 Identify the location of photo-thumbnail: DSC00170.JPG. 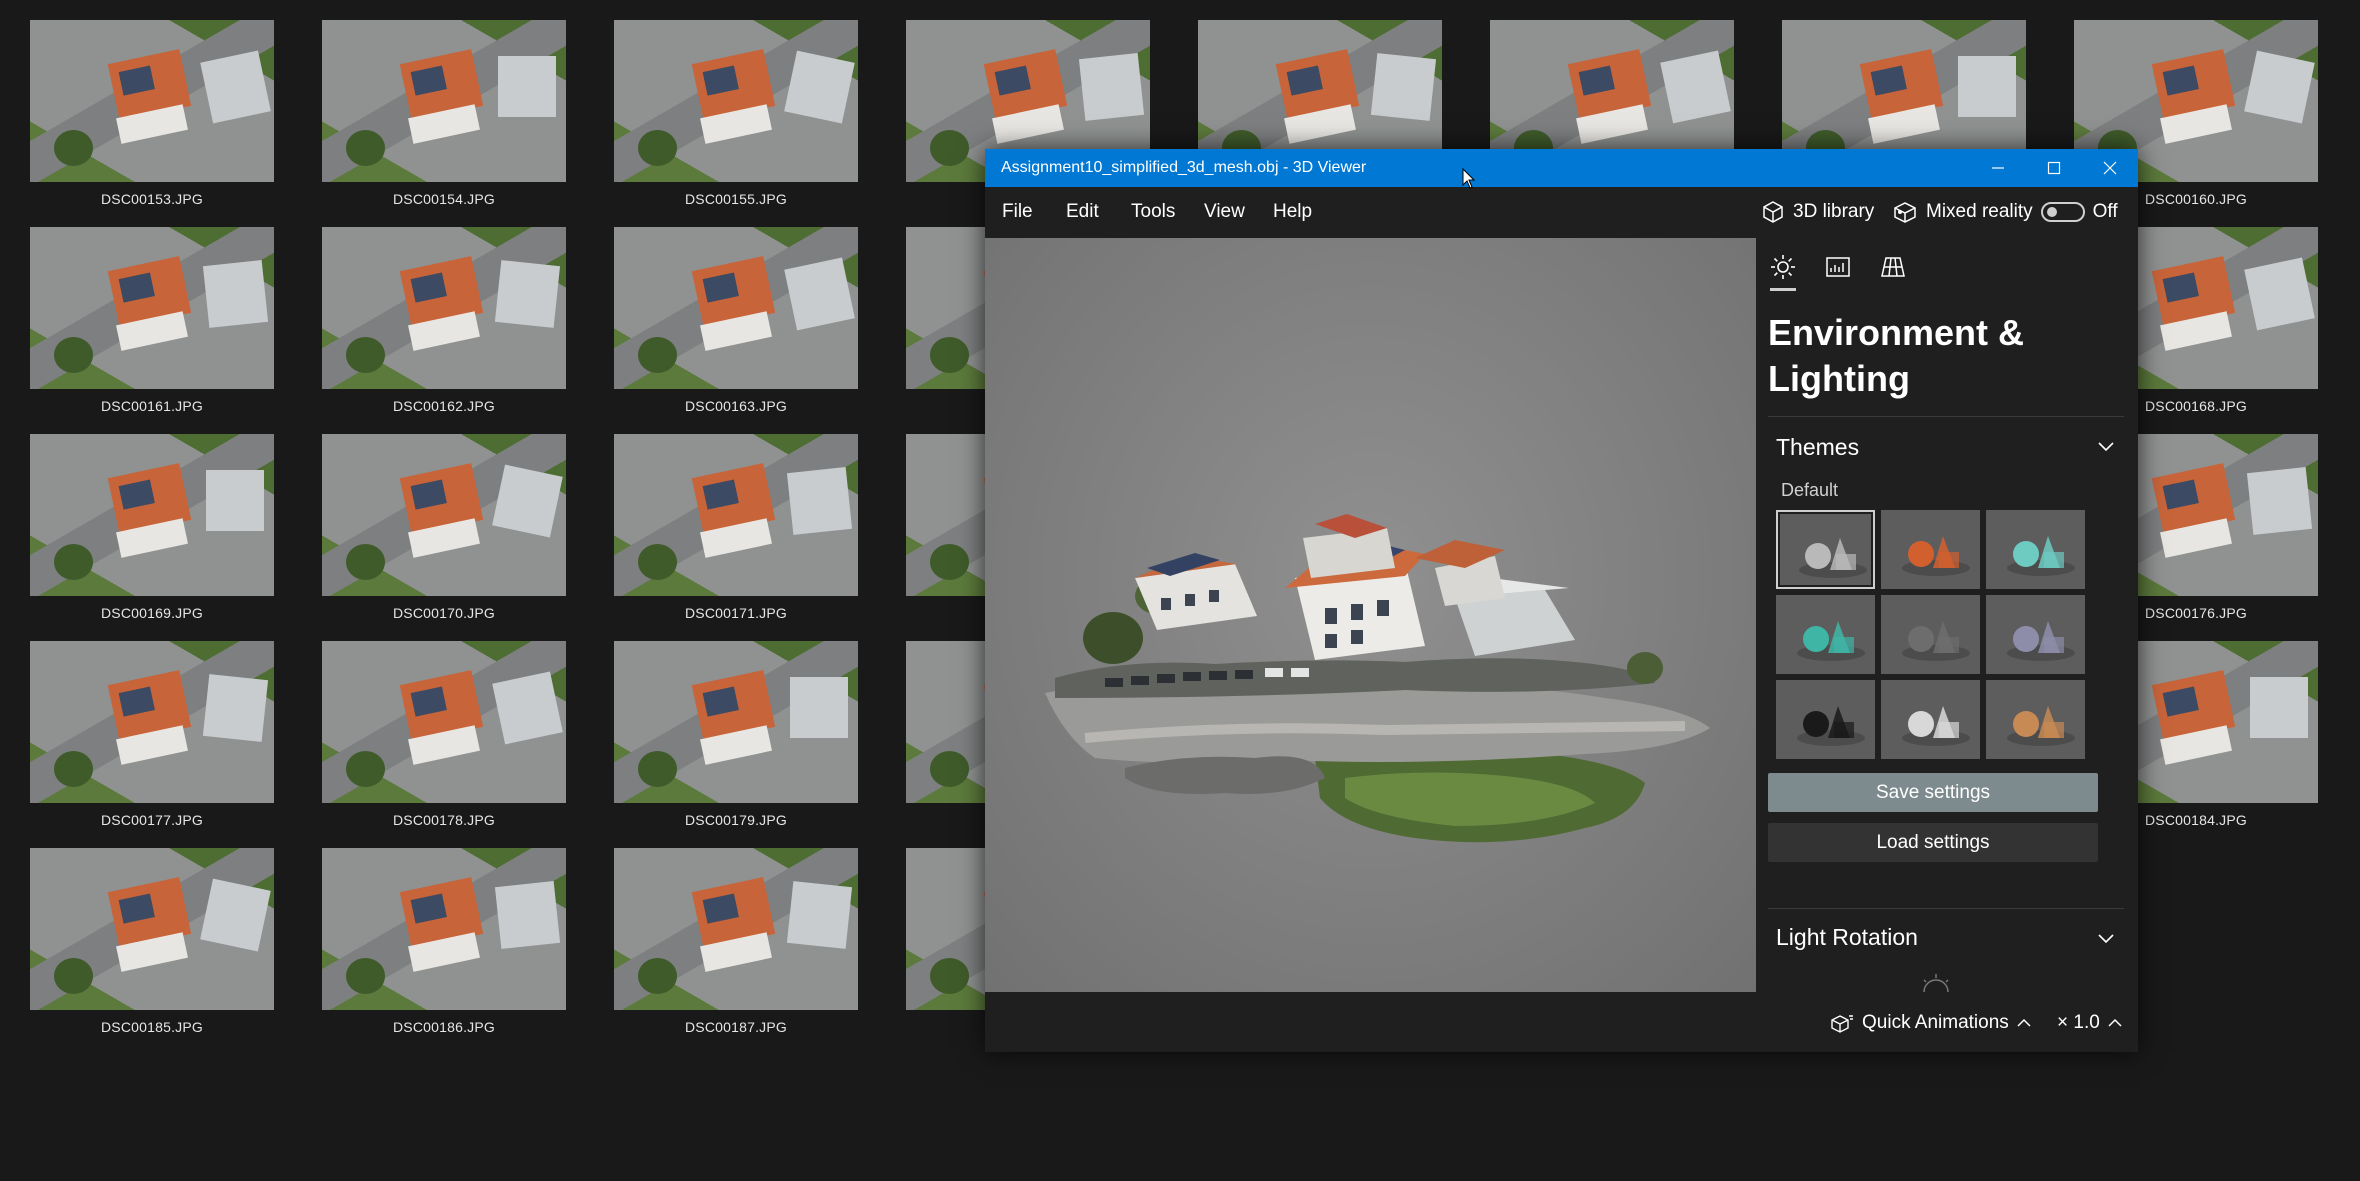
(444, 527).